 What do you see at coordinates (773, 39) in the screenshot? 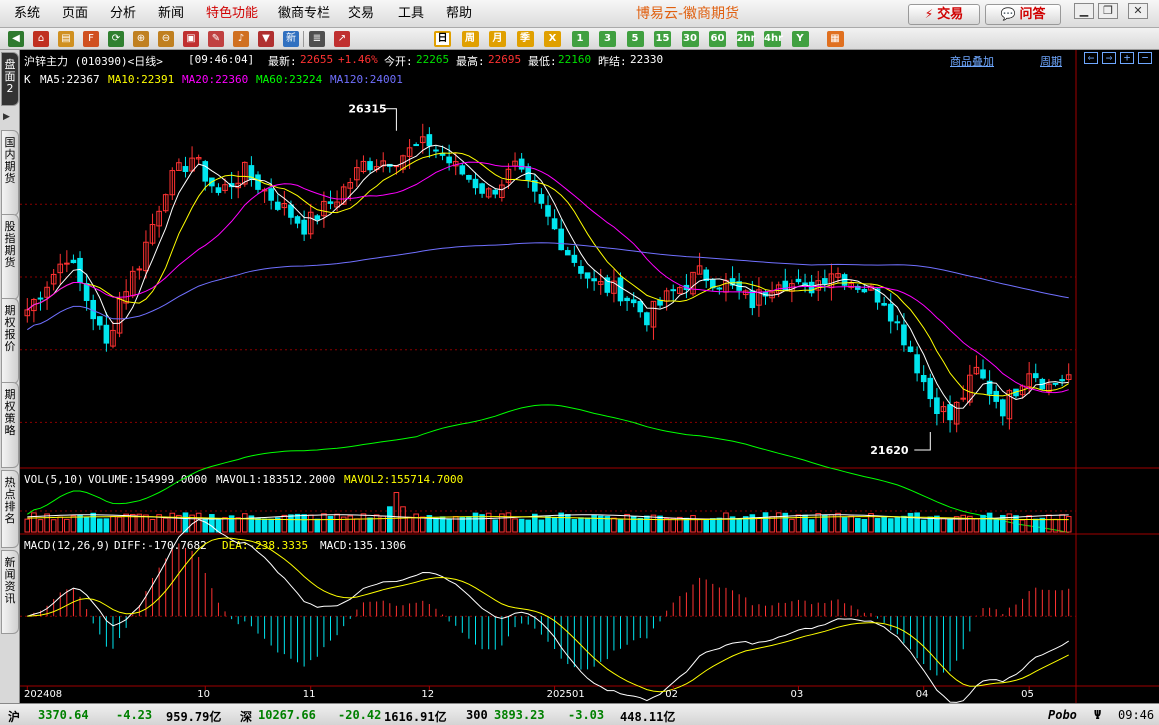
I see `period-button-12: 4hr` at bounding box center [773, 39].